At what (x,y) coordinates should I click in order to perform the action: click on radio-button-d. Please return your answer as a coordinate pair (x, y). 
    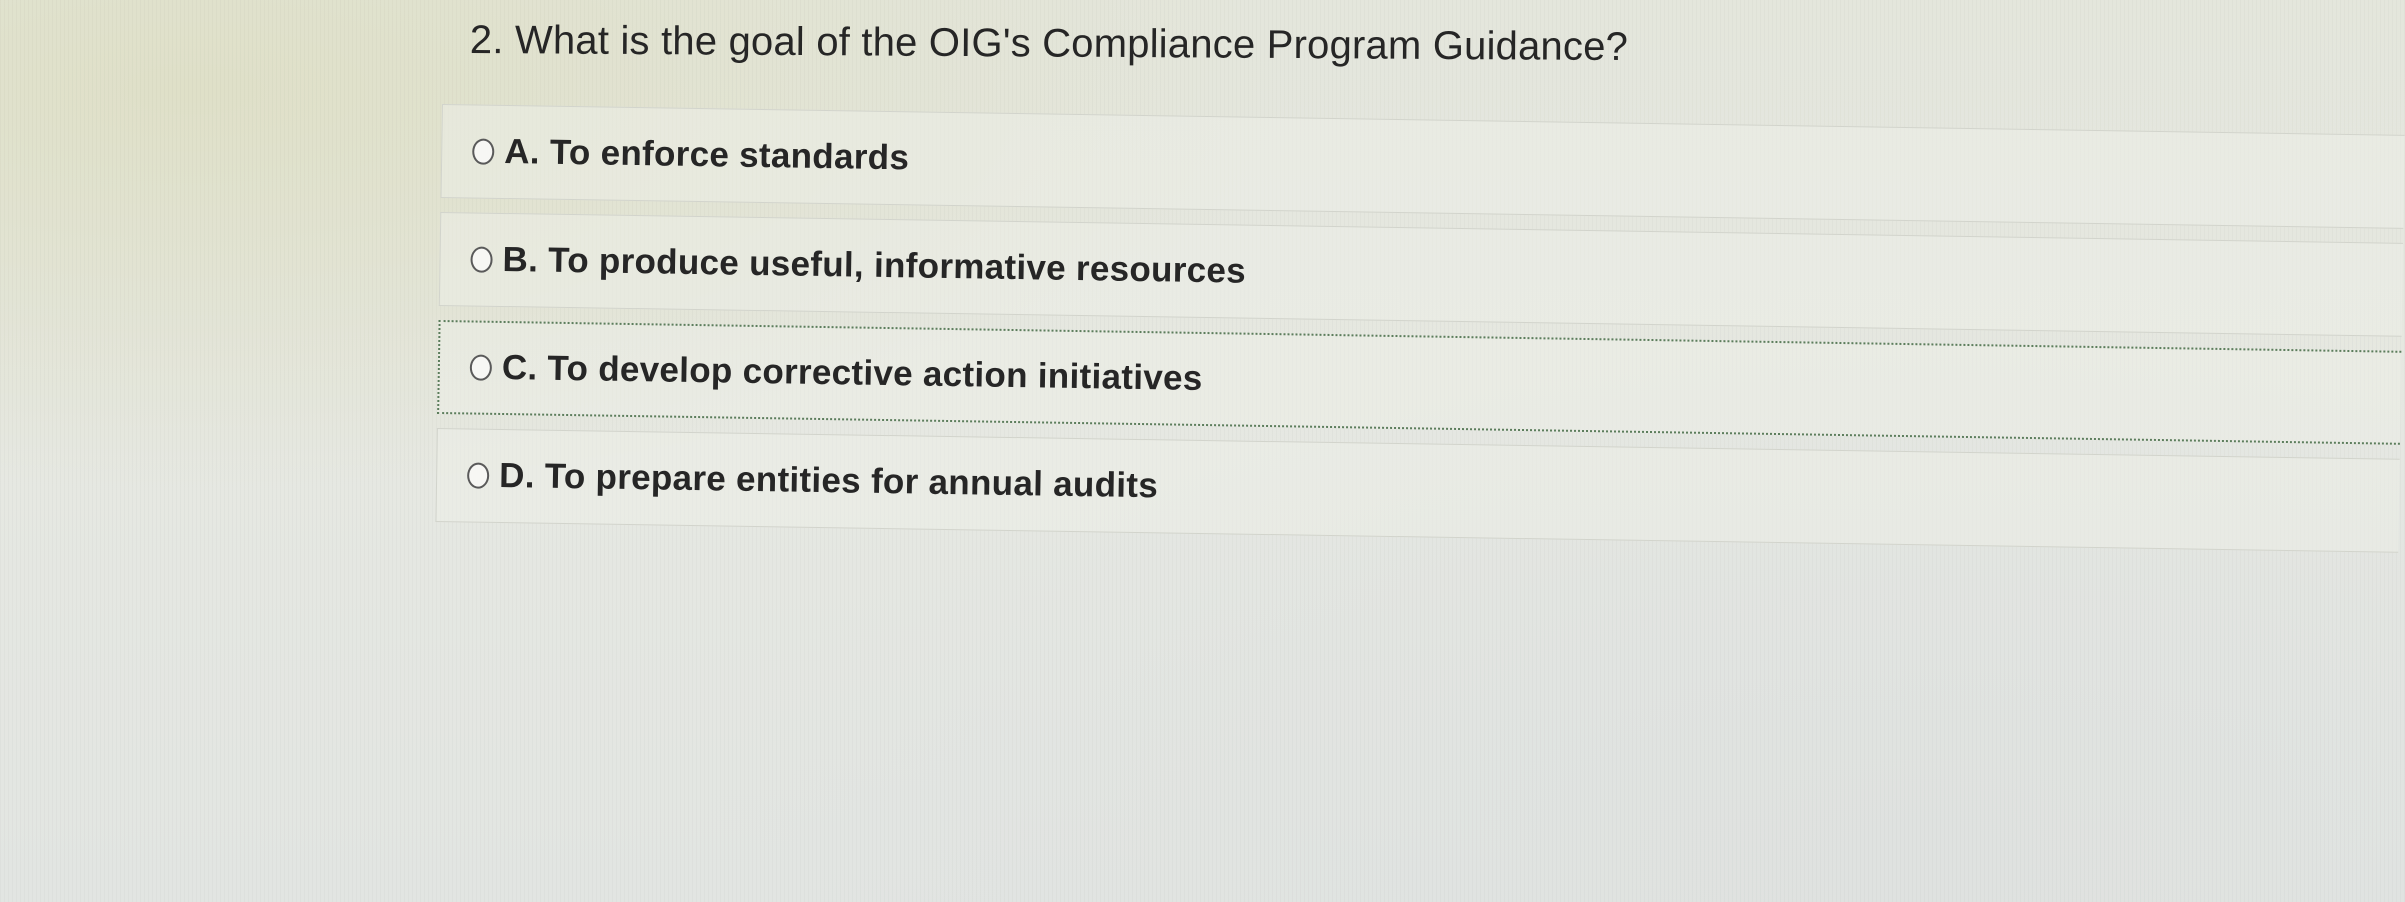
    Looking at the image, I should click on (478, 475).